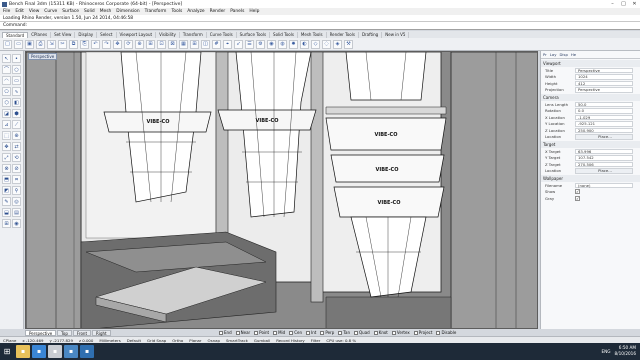 Image resolution: width=640 pixels, height=360 pixels. What do you see at coordinates (604, 104) in the screenshot?
I see `property-value: 50.0` at bounding box center [604, 104].